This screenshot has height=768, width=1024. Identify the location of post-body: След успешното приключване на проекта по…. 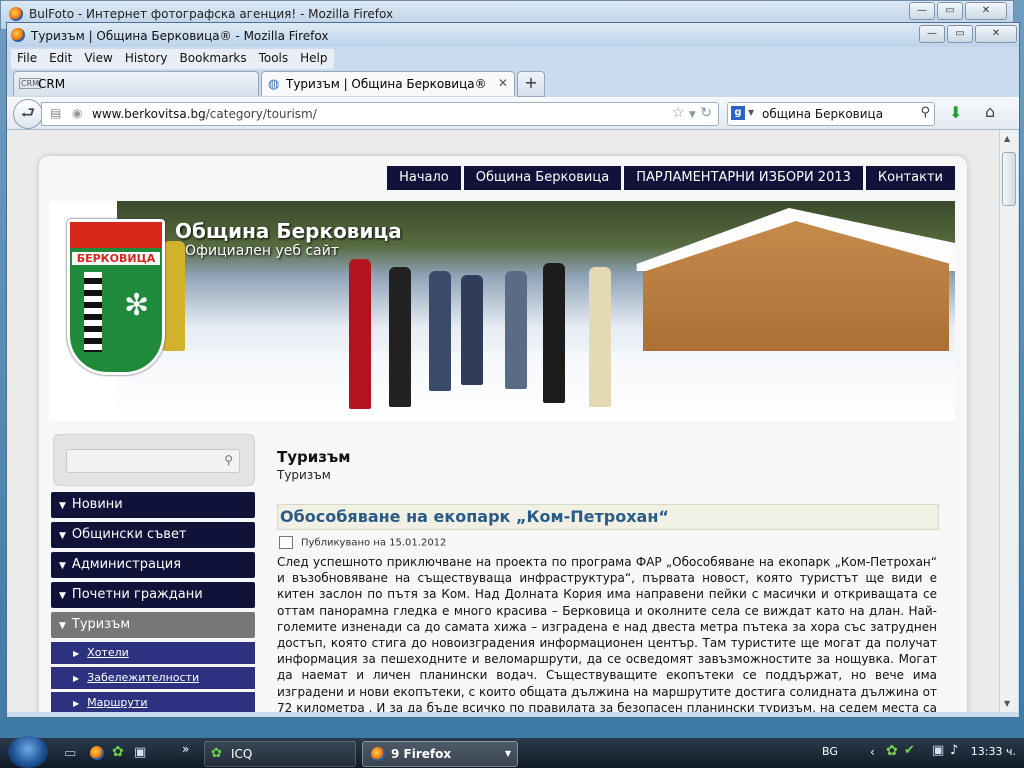
(607, 633).